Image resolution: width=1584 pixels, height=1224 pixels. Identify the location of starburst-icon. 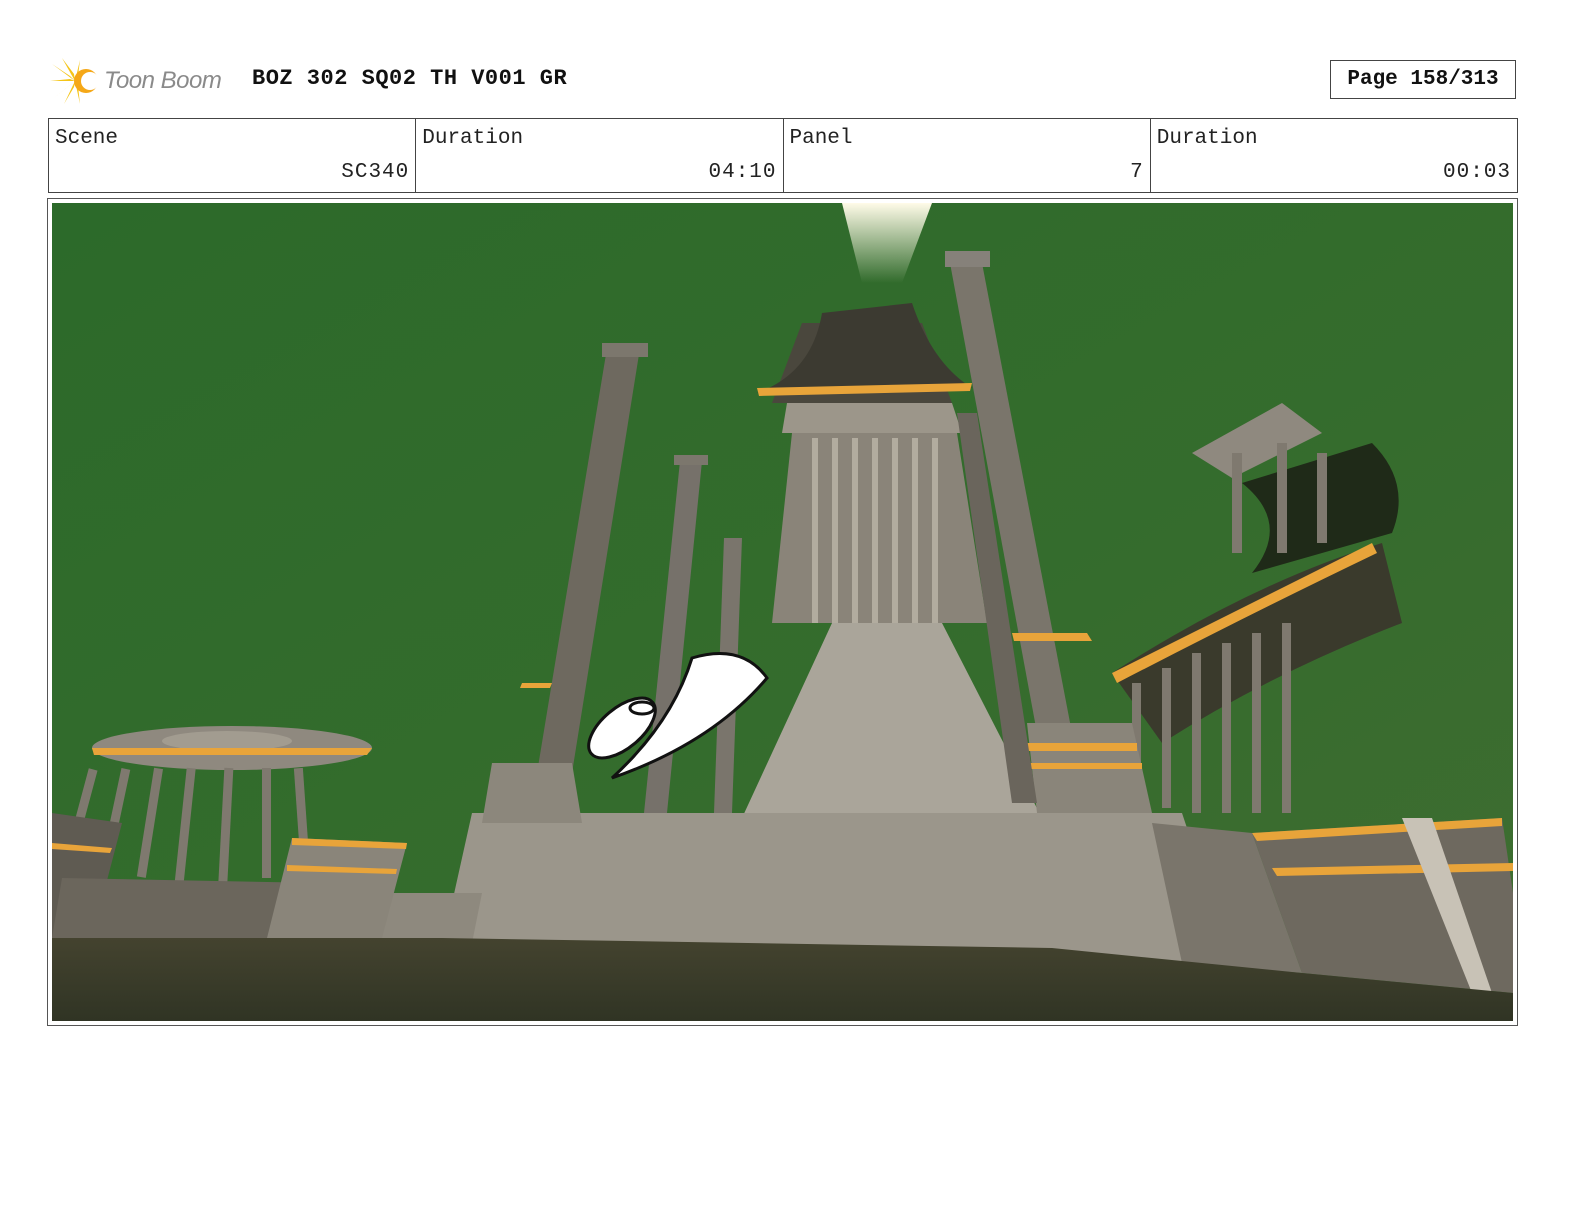
(74, 81).